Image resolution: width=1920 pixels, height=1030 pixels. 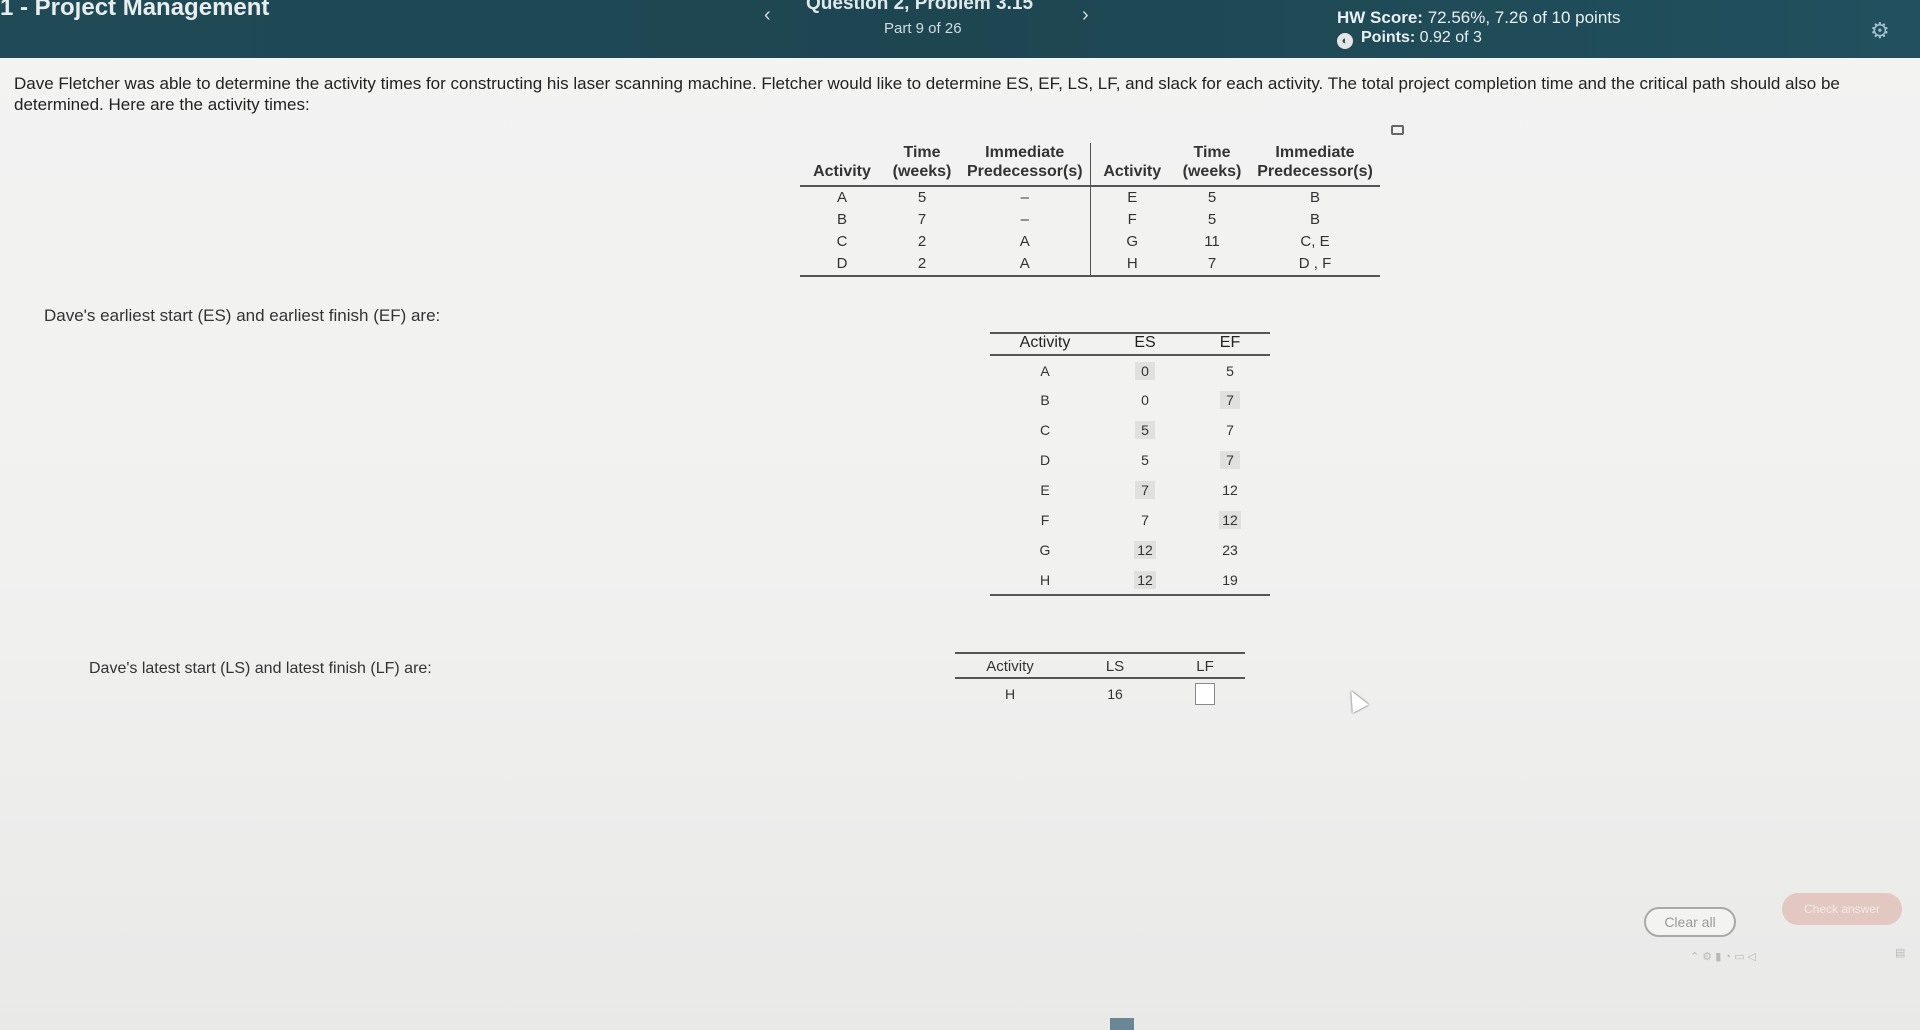 What do you see at coordinates (1707, 957) in the screenshot?
I see `tray-app-icon: ⚙` at bounding box center [1707, 957].